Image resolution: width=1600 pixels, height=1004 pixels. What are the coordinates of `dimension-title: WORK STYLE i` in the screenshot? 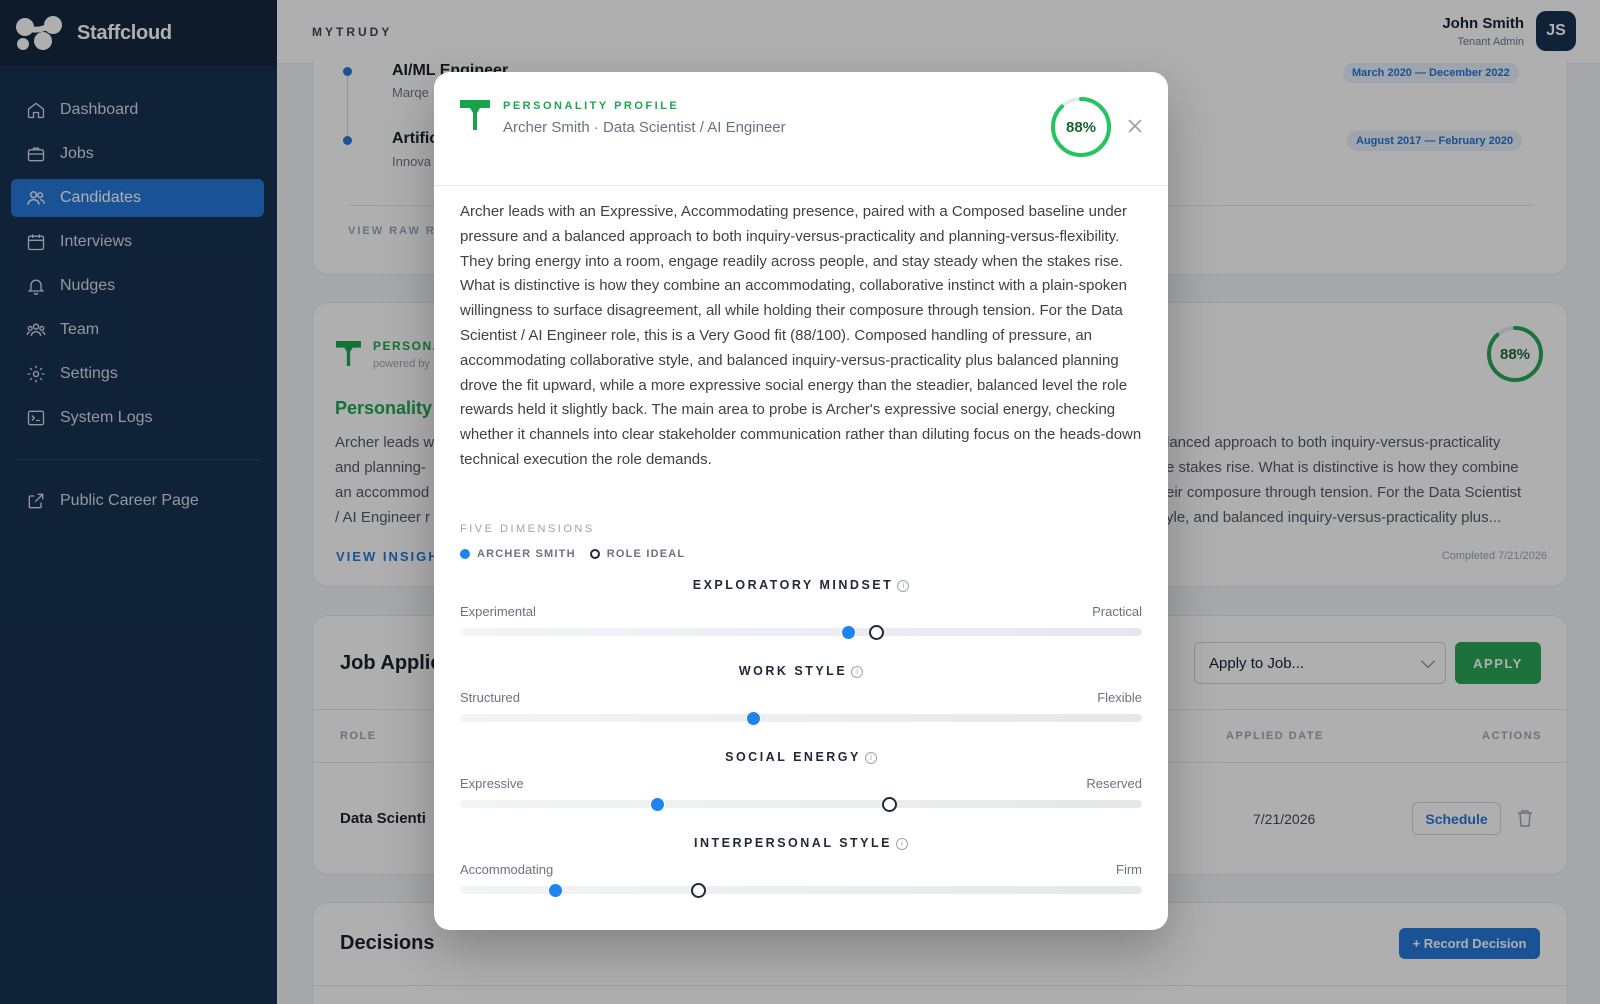 It's located at (801, 671).